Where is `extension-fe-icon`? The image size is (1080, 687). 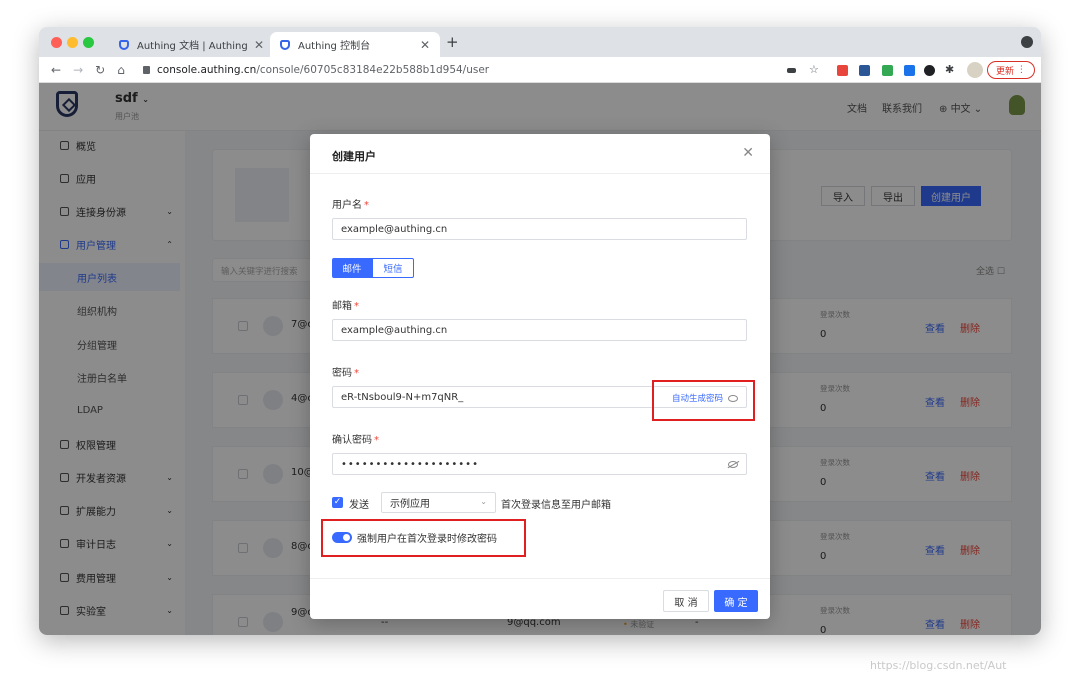 extension-fe-icon is located at coordinates (842, 70).